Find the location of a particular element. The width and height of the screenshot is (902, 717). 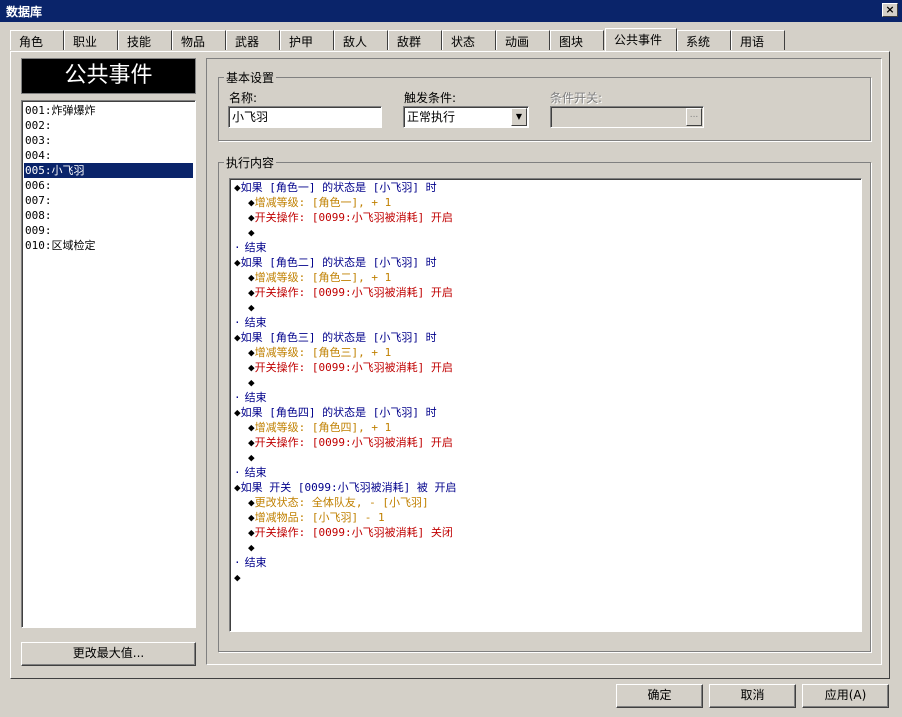

list-item: 005:小飞羽 is located at coordinates (108, 170).